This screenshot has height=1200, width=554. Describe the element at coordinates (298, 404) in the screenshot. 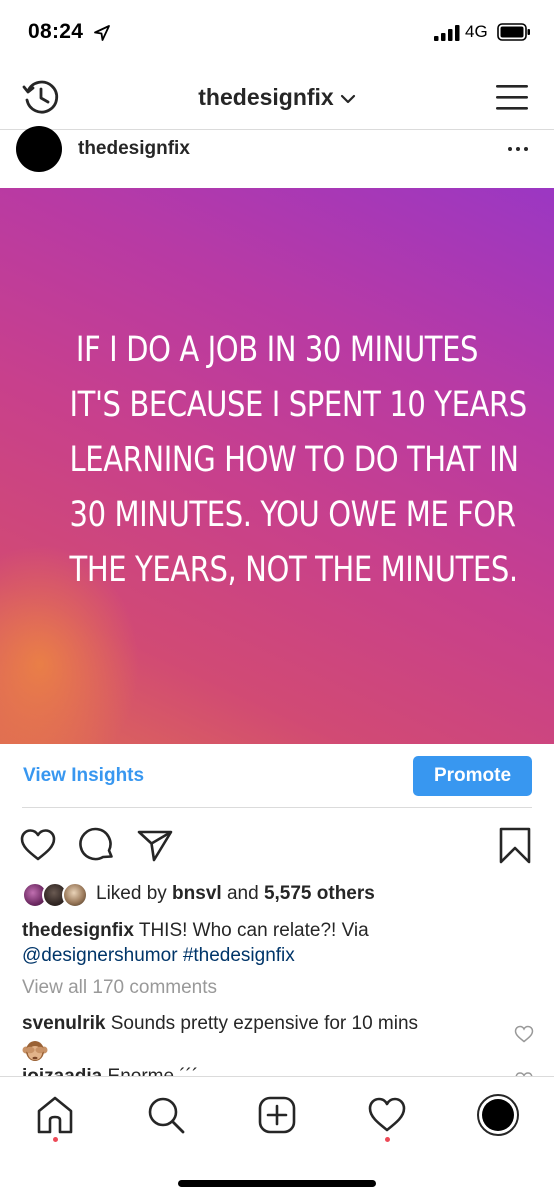

I see `quote-line: IT'S BECAUSE I SPENT 10 YEARS` at that location.